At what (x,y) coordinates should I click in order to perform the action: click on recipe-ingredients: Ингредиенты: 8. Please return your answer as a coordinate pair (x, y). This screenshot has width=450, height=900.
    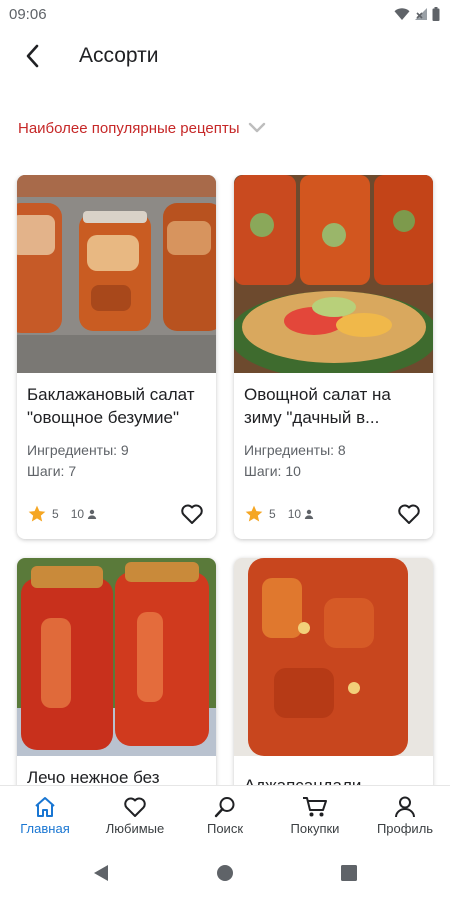
    Looking at the image, I should click on (295, 450).